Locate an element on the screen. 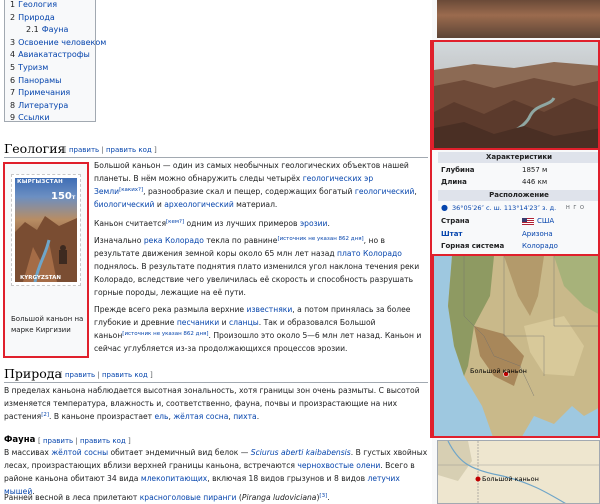  link-spruce: ель is located at coordinates (161, 416).